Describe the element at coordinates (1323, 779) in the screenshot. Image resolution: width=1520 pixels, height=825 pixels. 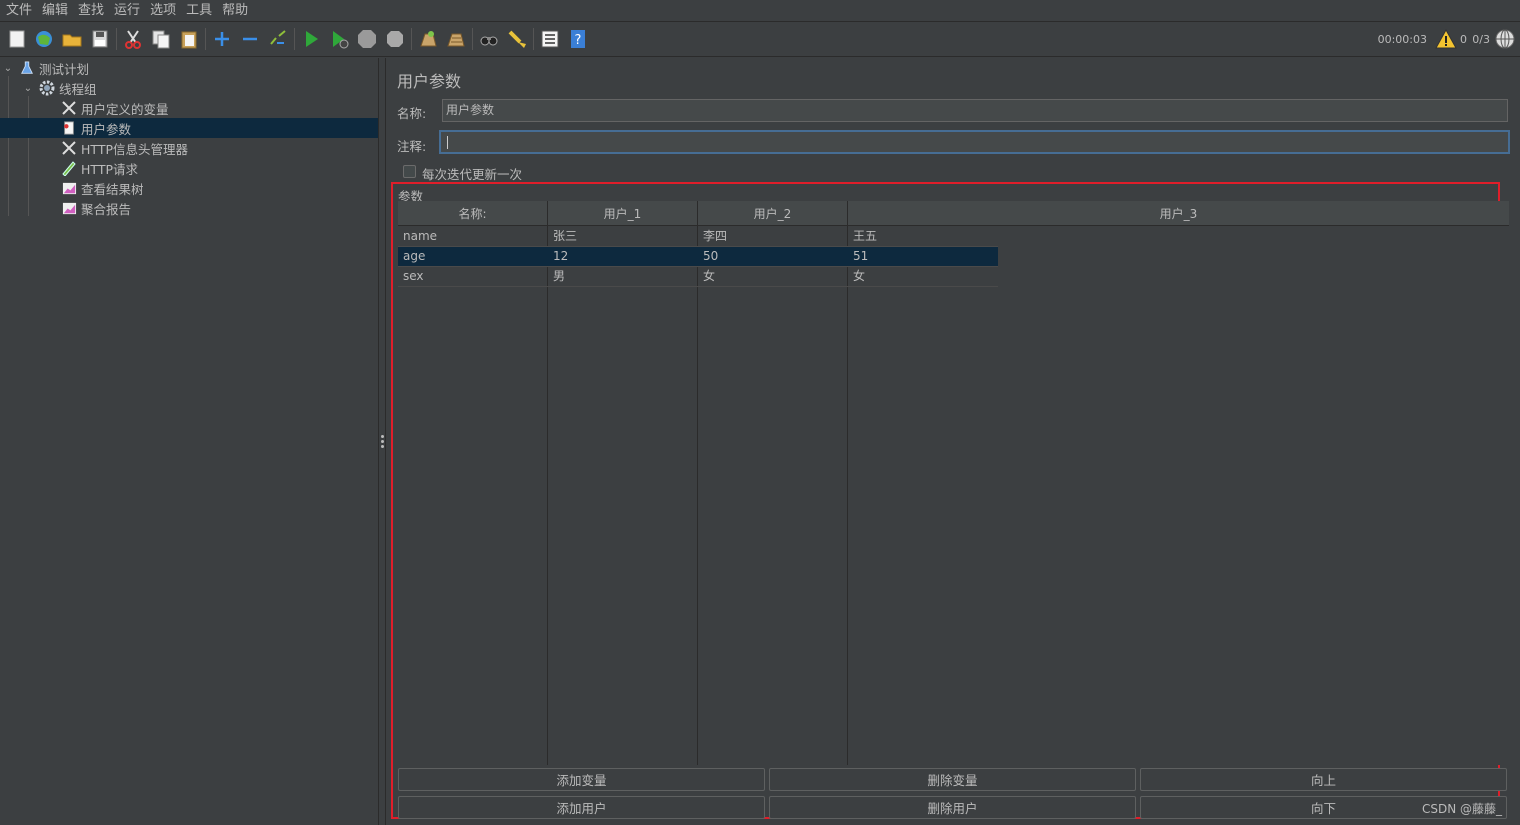
I see `move-up-button: 向上` at that location.